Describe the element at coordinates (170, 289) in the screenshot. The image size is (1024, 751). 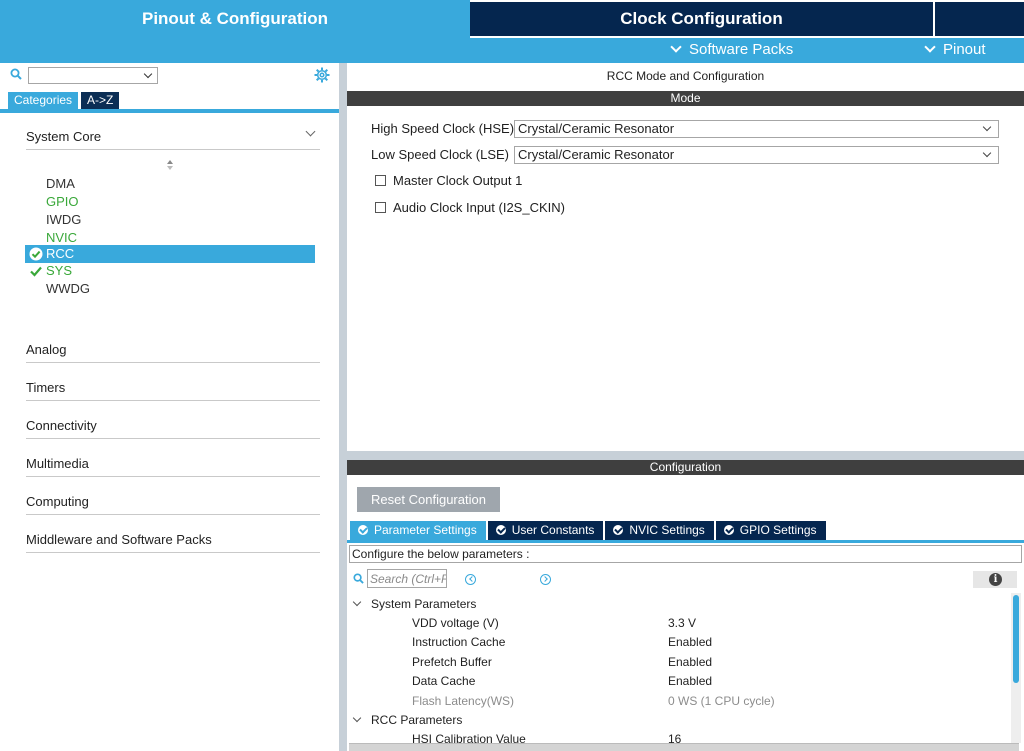
I see `peripheral-wwdg: WWDG` at that location.